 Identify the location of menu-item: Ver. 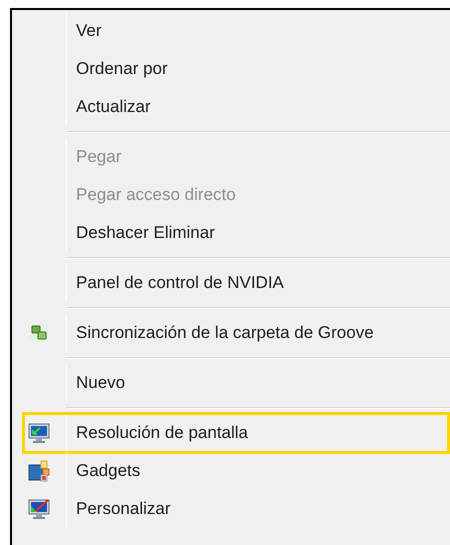
(89, 31).